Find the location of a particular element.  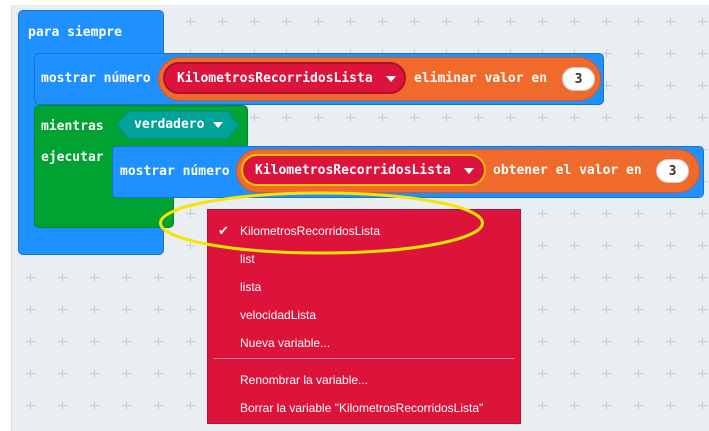

list-variable-dropdown-1: KilometrosRecorridosLista is located at coordinates (284, 78).